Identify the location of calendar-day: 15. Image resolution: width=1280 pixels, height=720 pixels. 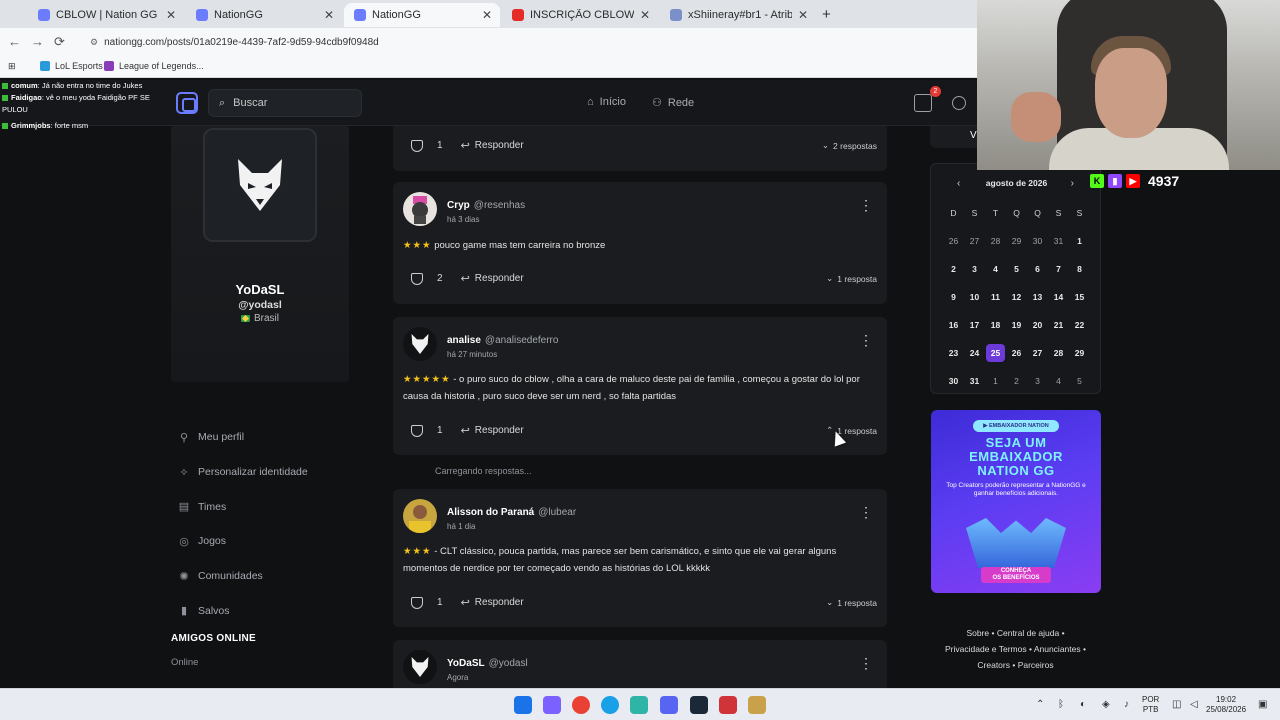
(1079, 304).